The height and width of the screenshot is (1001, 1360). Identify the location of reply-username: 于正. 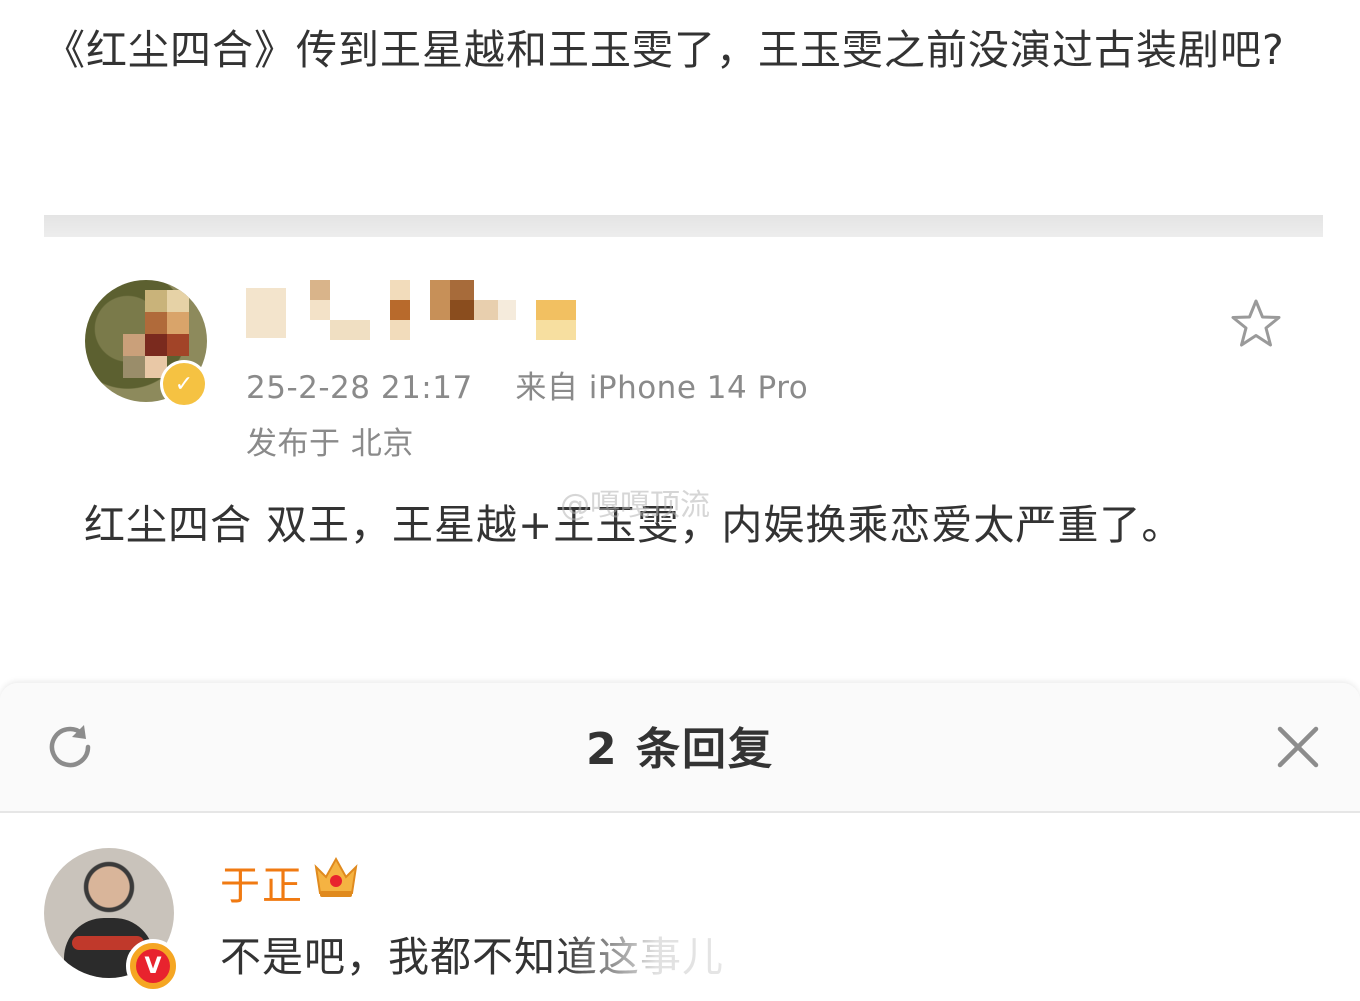
(262, 882).